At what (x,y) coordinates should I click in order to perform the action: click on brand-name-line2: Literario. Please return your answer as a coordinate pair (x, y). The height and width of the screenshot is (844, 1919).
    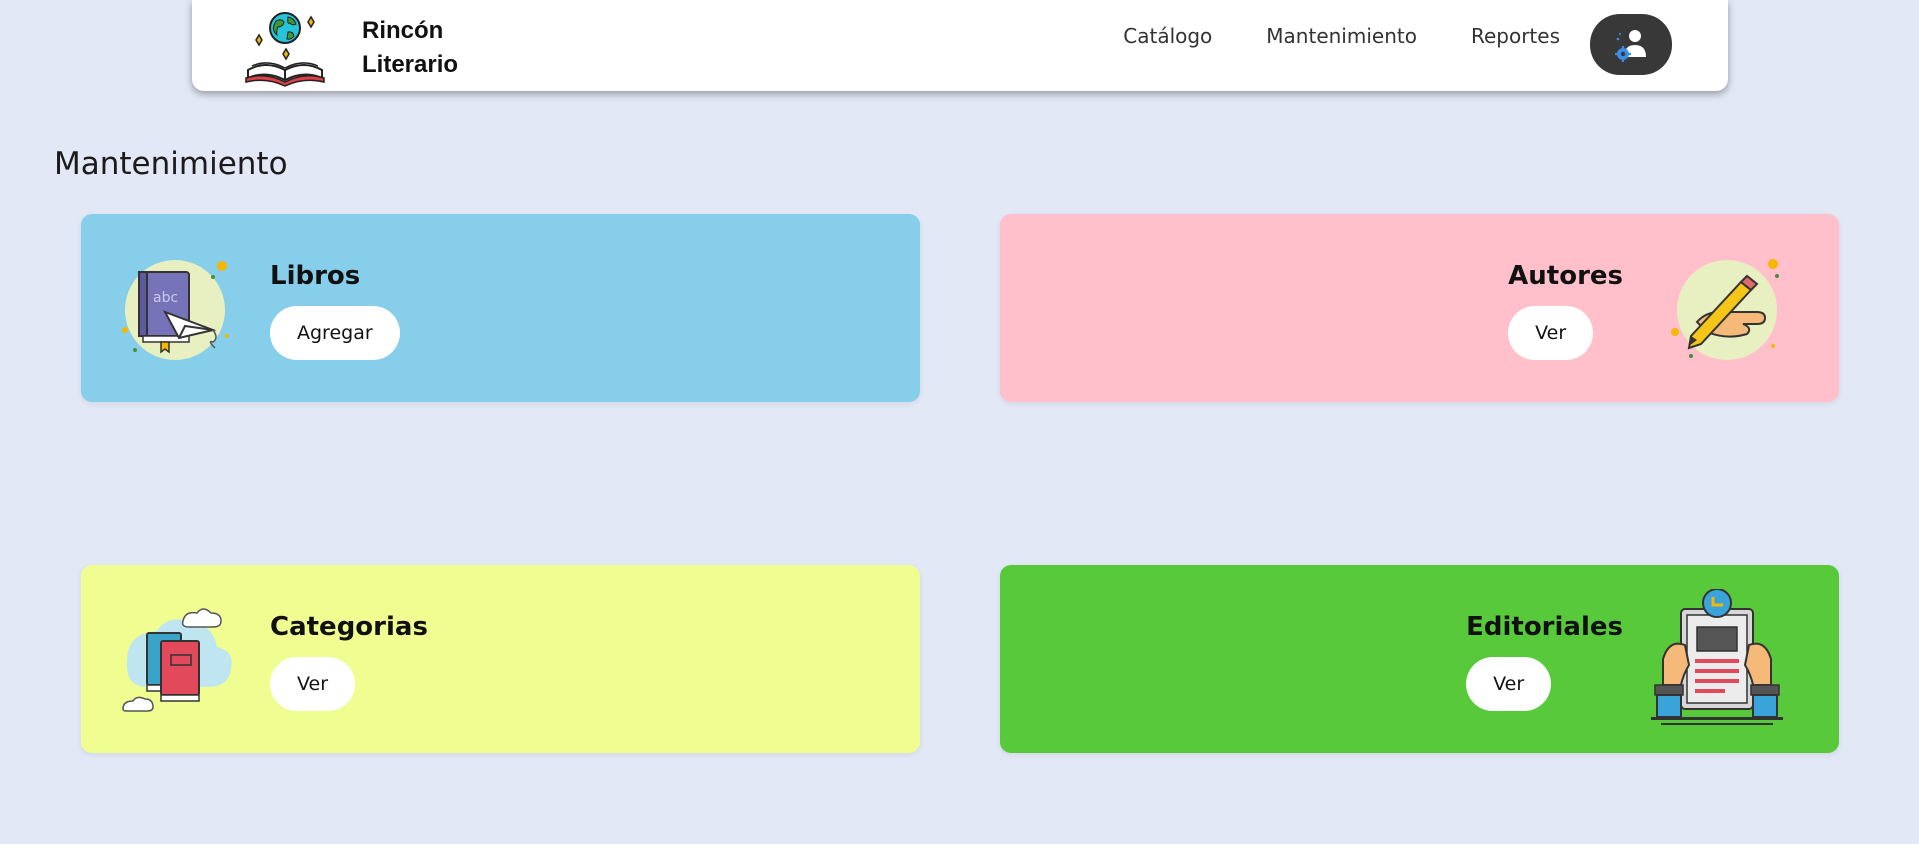
    Looking at the image, I should click on (410, 64).